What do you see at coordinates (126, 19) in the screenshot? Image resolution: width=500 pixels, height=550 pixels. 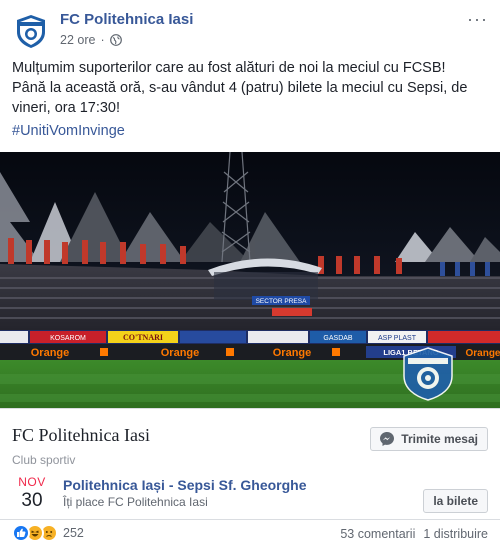 I see `page-name-link: FC Politehnica Iasi` at bounding box center [126, 19].